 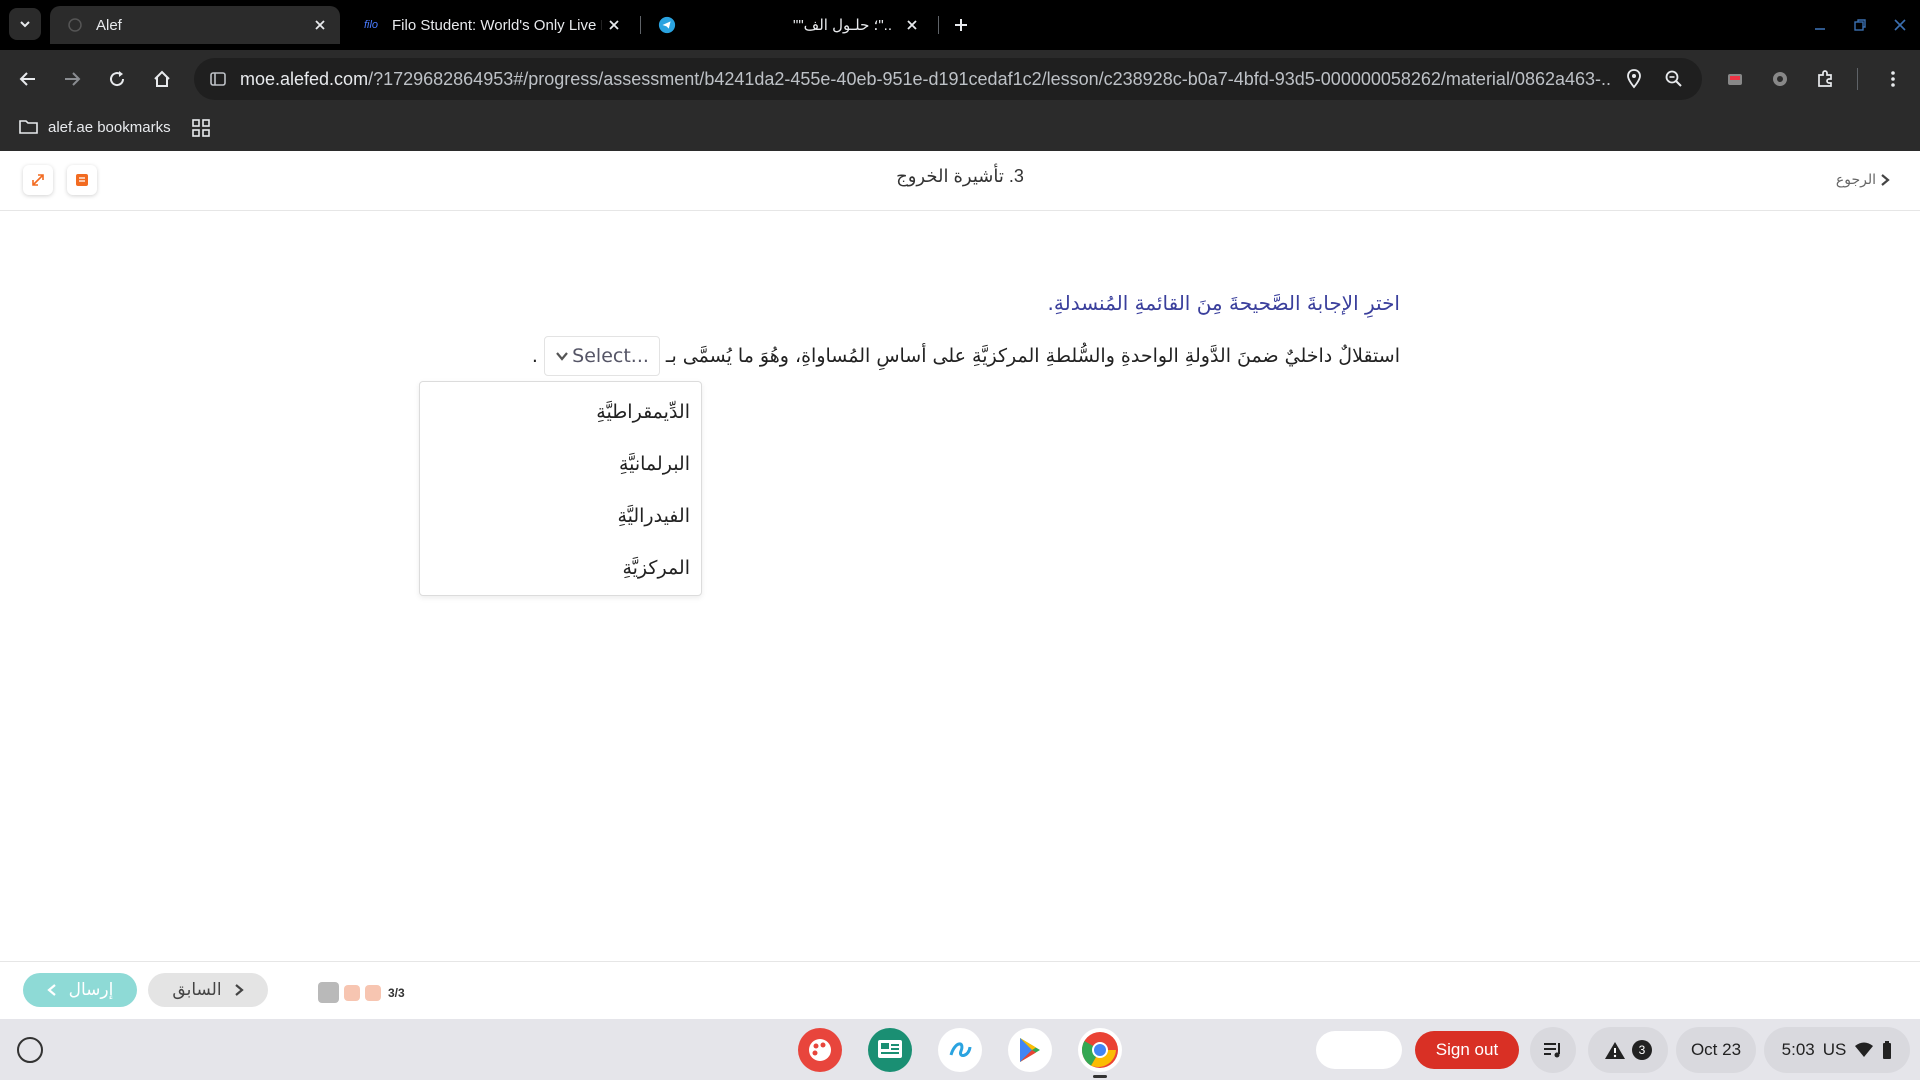 I want to click on bookmarks-bar: alef.ae bookmarks, so click(x=960, y=129).